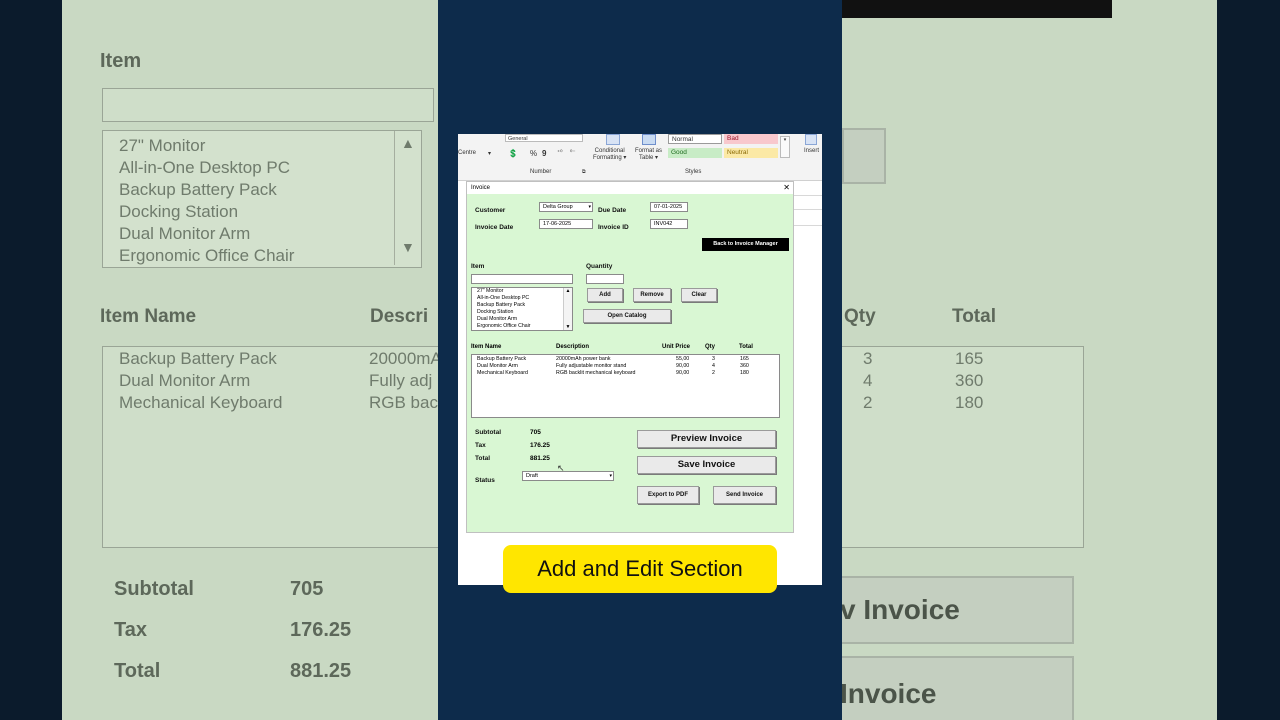  Describe the element at coordinates (744, 359) in the screenshot. I see `line-total: 165` at that location.